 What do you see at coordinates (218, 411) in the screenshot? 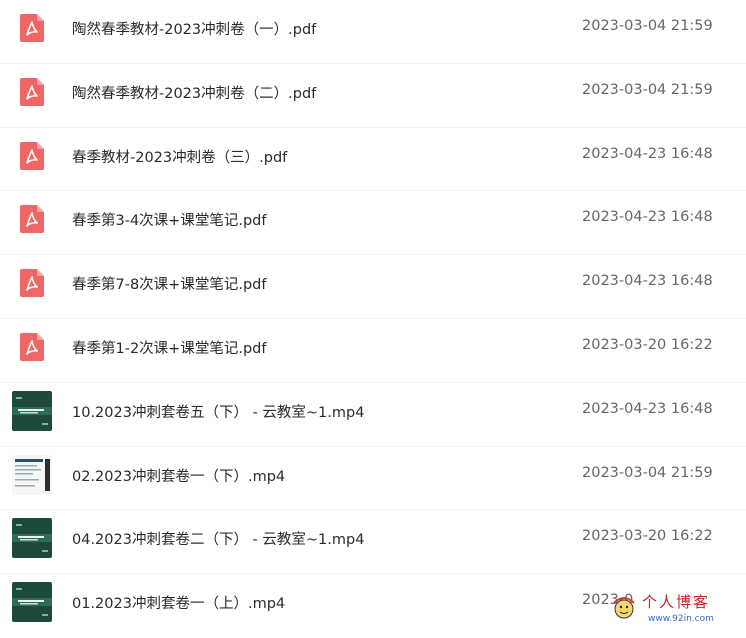
I see `file-name: 10.2023冲刺套卷五（下） - 云教室~1.mp4` at bounding box center [218, 411].